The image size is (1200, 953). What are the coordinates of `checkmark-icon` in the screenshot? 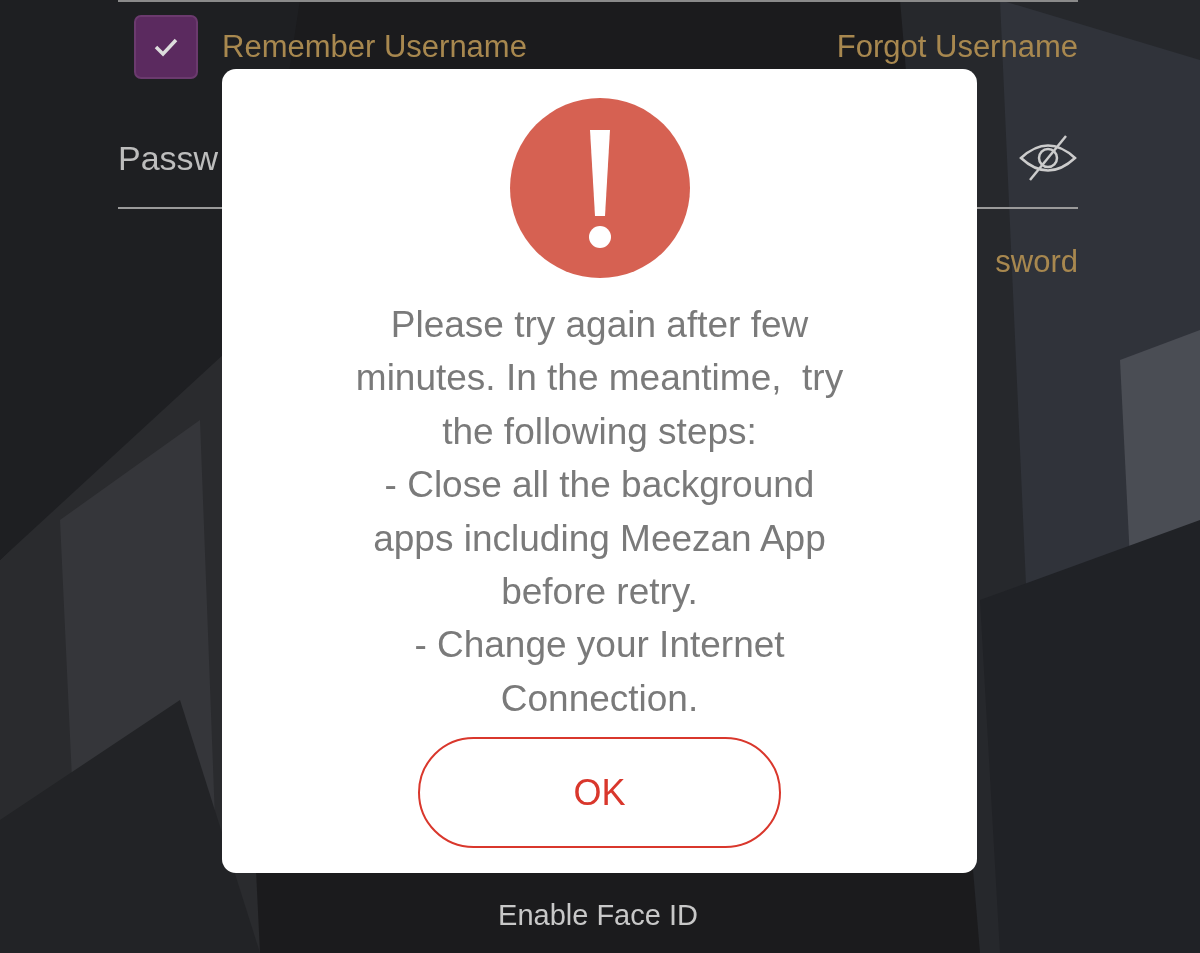 It's located at (166, 47).